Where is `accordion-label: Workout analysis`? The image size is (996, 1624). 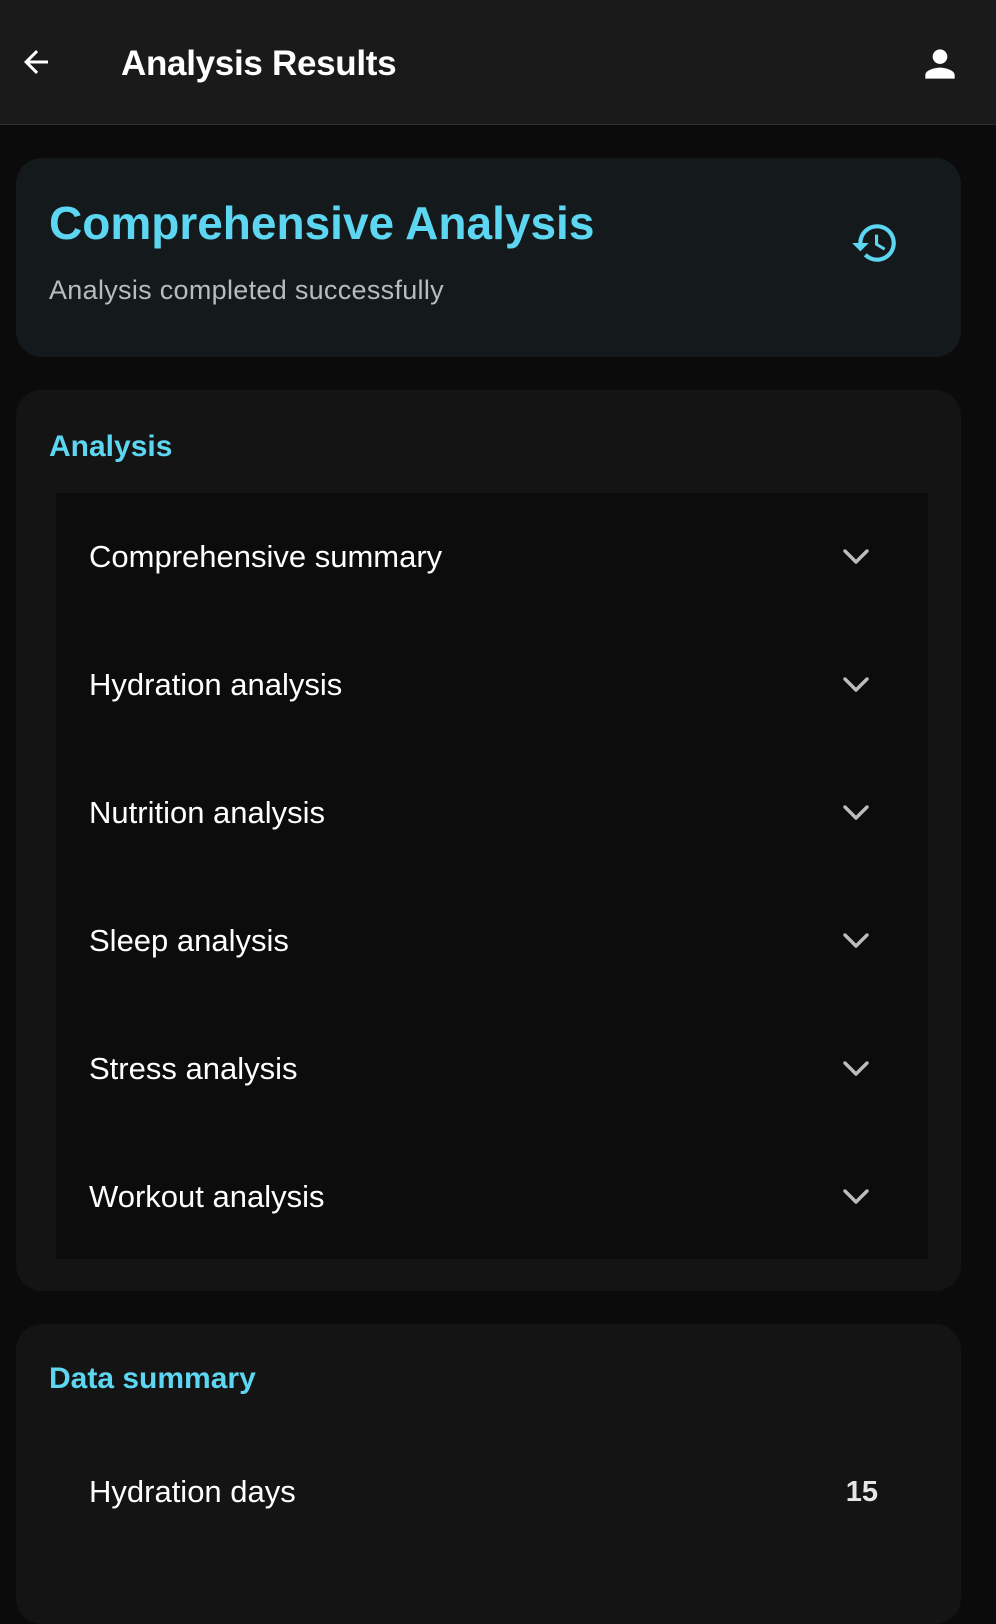 accordion-label: Workout analysis is located at coordinates (207, 1196).